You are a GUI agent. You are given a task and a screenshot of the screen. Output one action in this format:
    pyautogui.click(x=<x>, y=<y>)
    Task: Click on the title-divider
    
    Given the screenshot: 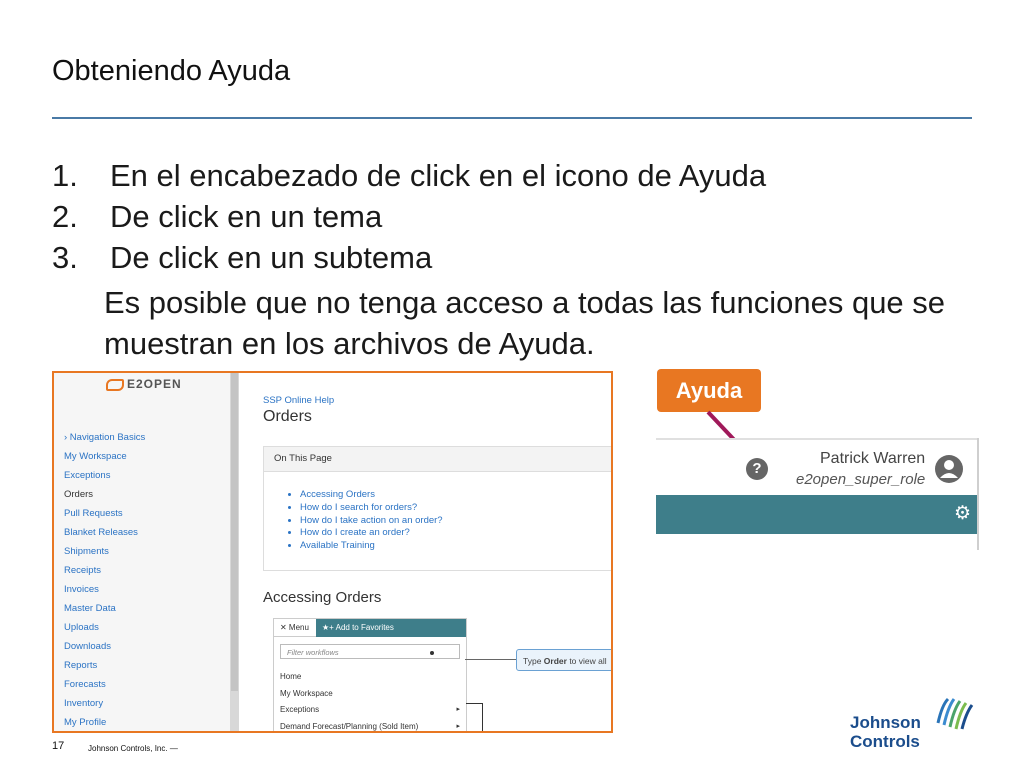 What is the action you would take?
    pyautogui.click(x=512, y=118)
    